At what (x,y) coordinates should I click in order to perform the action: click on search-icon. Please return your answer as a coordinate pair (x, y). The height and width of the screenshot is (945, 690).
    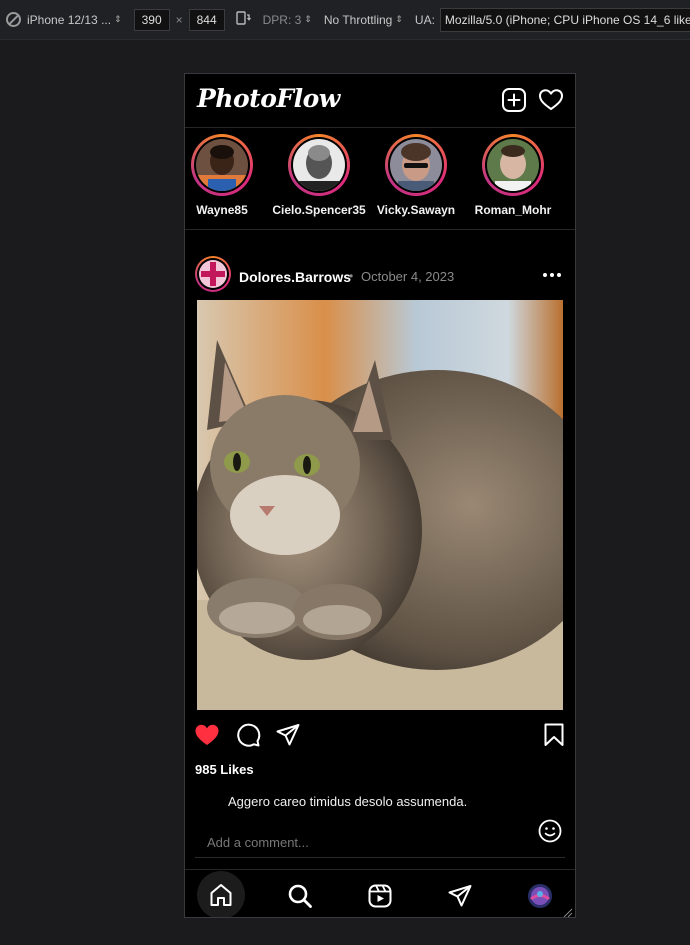
    Looking at the image, I should click on (300, 896).